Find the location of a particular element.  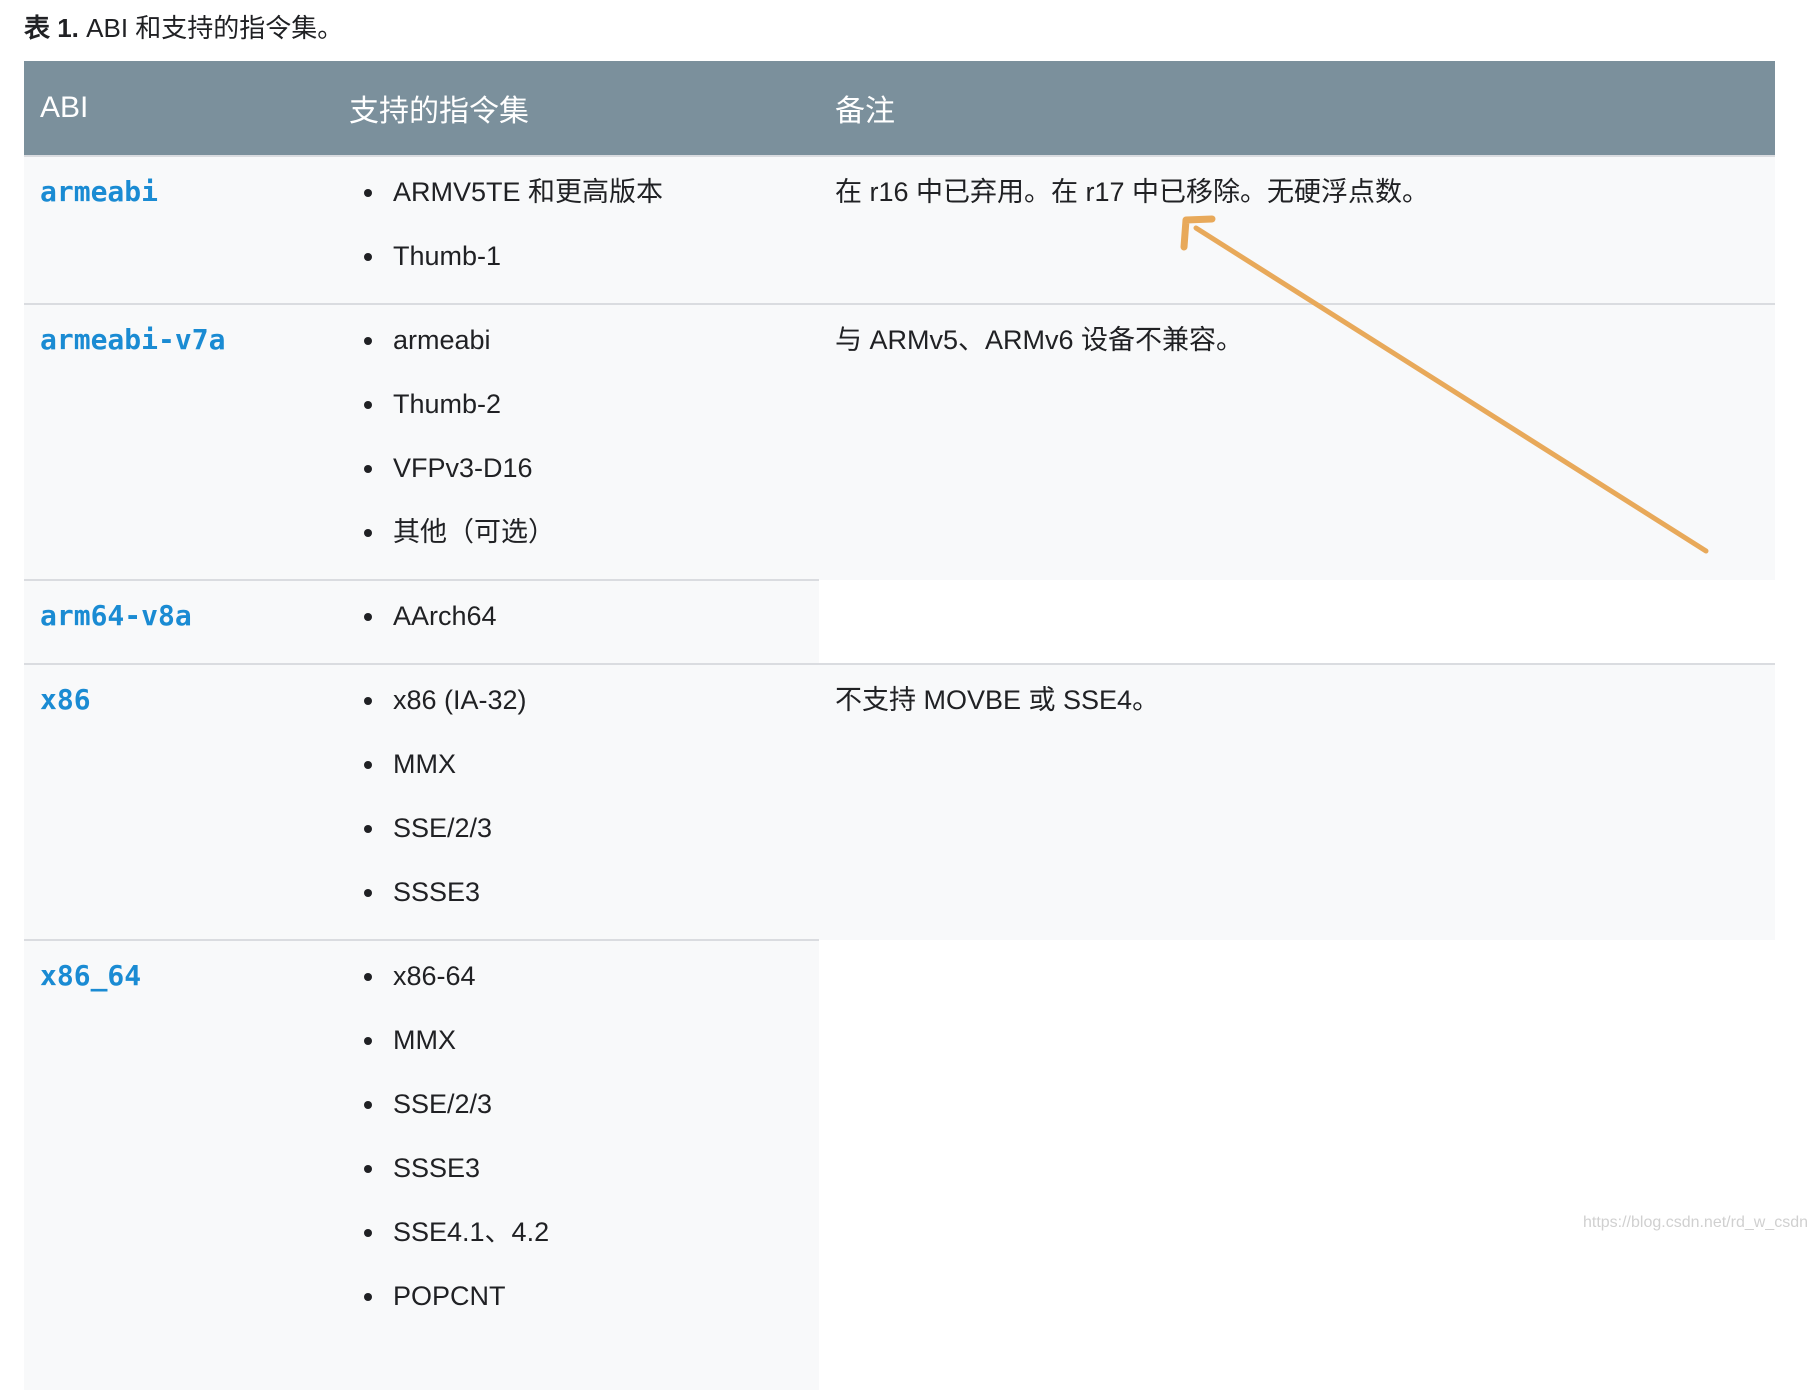

abi-cell: armeabi-v7a is located at coordinates (178, 441).